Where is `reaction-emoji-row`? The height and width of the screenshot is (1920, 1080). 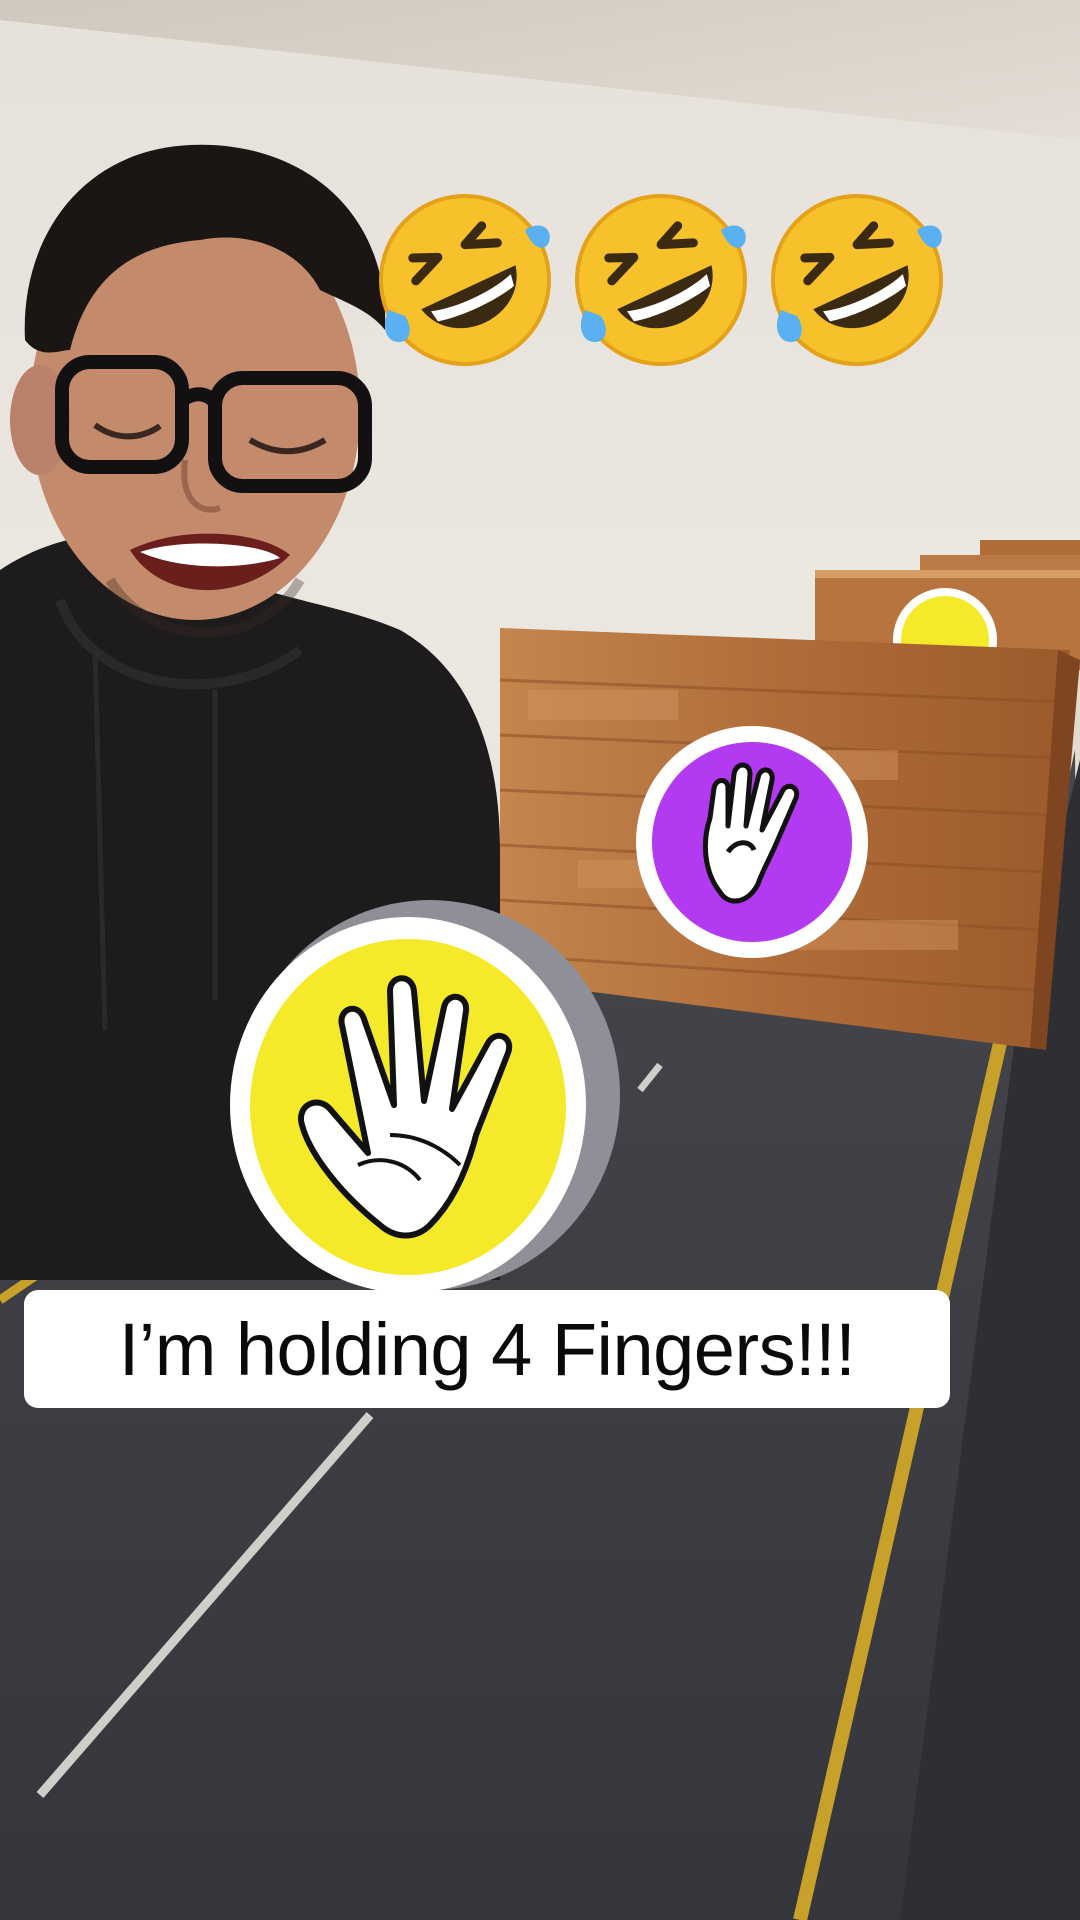
reaction-emoji-row is located at coordinates (665, 285).